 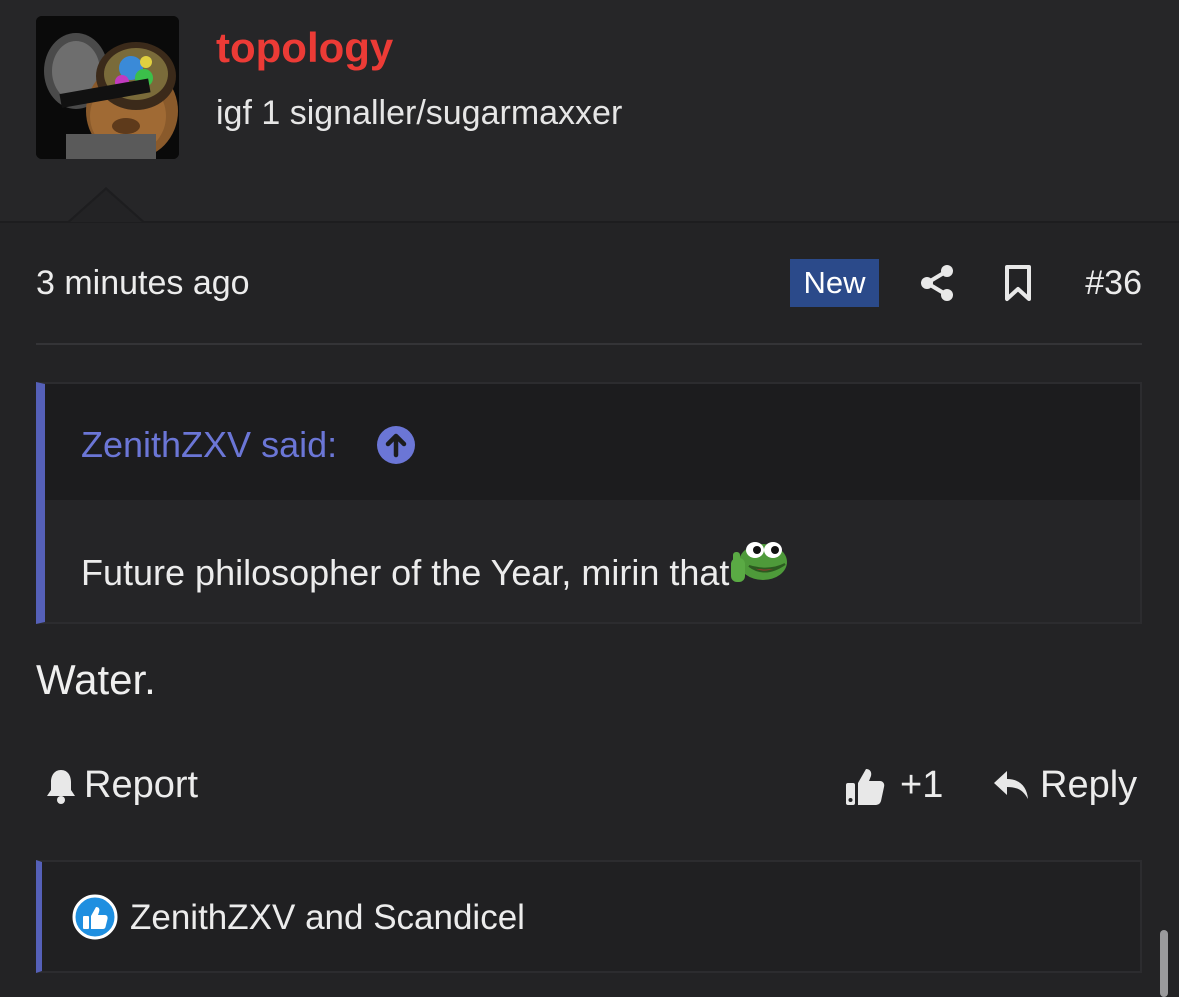 I want to click on reply-button: Reply, so click(x=1064, y=785).